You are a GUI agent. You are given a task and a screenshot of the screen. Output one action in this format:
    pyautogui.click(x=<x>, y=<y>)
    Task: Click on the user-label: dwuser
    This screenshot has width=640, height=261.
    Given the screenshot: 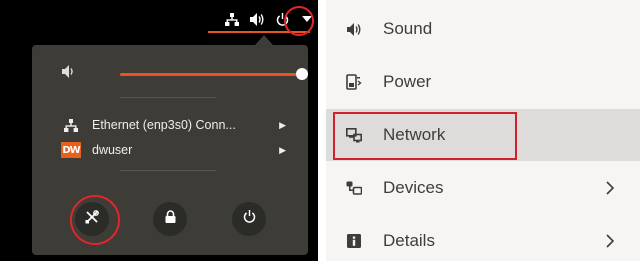 What is the action you would take?
    pyautogui.click(x=112, y=150)
    